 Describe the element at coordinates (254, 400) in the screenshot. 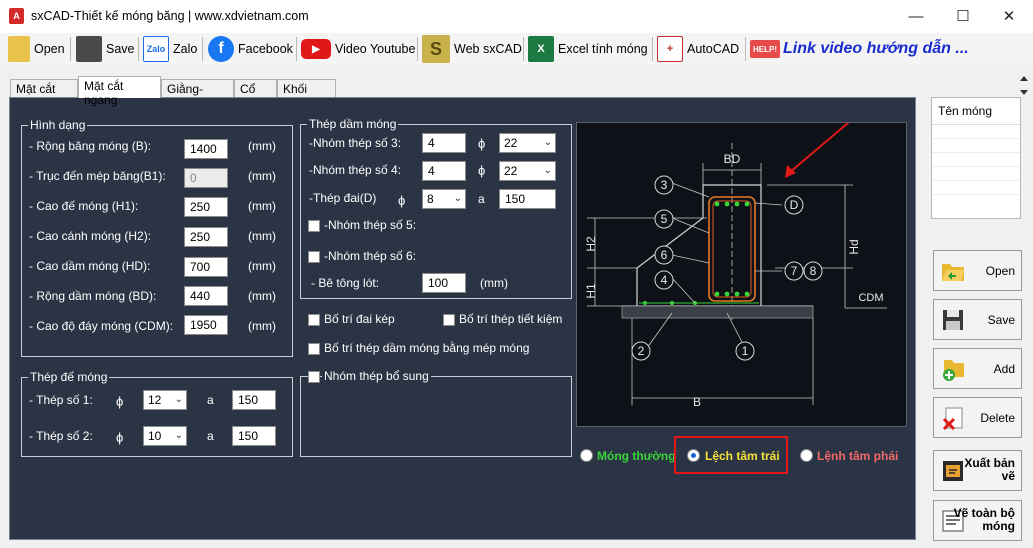

I see `rebar1-spacing-input: 150` at that location.